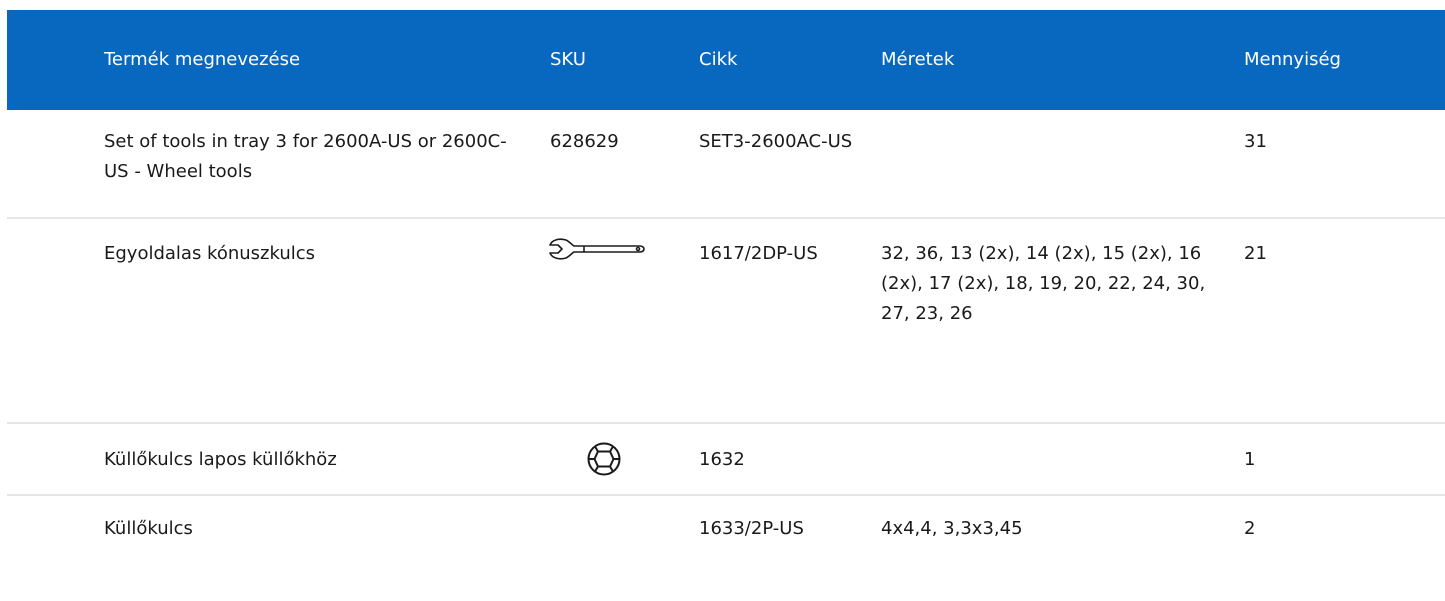 The height and width of the screenshot is (601, 1445). I want to click on product-name-cell: Küllőkulcs, so click(148, 528).